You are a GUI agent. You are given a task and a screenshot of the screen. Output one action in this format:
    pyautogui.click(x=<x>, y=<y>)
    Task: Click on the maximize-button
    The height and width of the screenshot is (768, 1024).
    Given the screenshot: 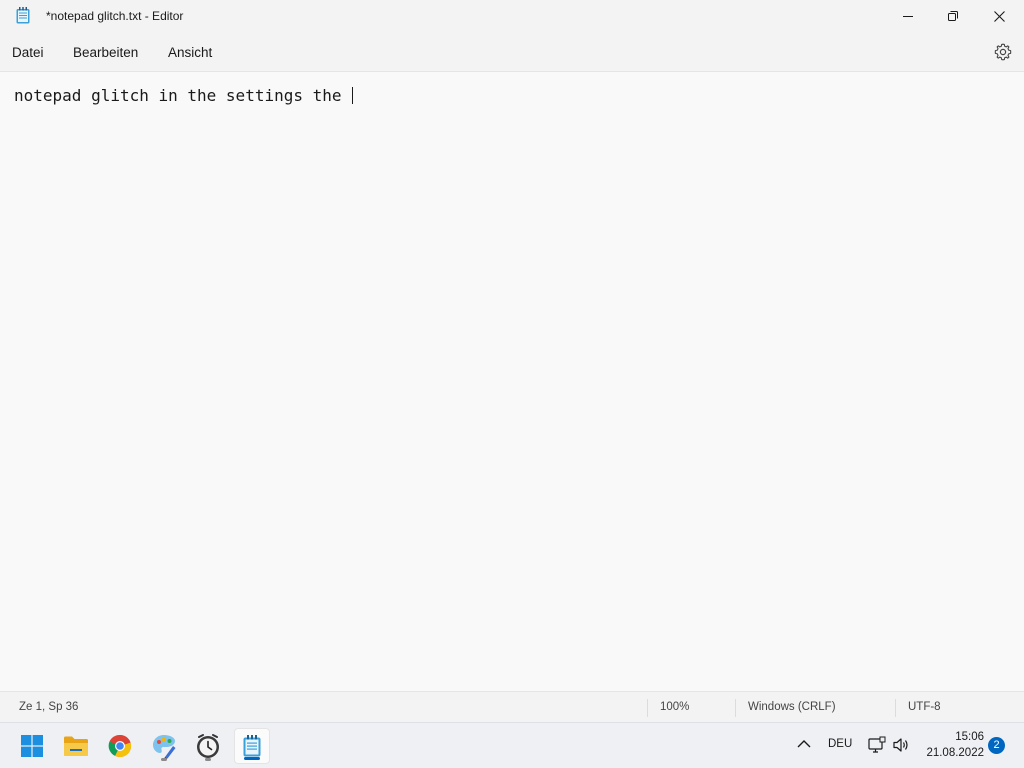 What is the action you would take?
    pyautogui.click(x=953, y=16)
    